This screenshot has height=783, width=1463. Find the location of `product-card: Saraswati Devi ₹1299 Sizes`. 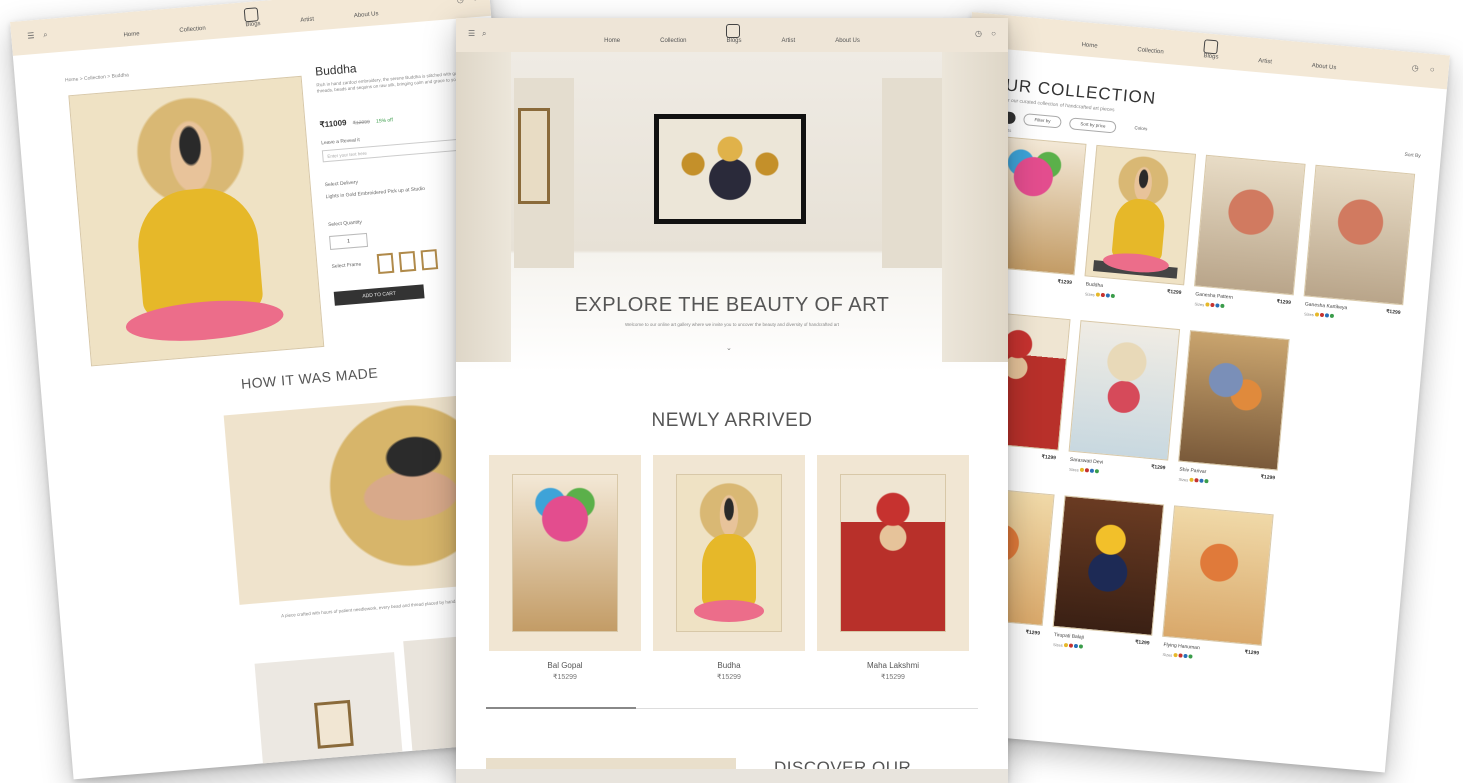

product-card: Saraswati Devi ₹1299 Sizes is located at coordinates (1123, 410).